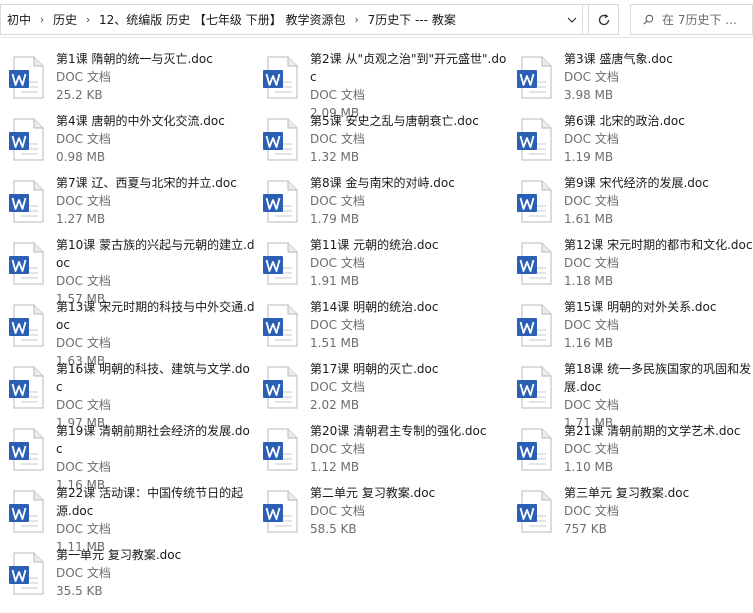  Describe the element at coordinates (410, 201) in the screenshot. I see `file-info: 第8课 金与南宋的对峙.doc DOC 文档 1.79 MB` at that location.